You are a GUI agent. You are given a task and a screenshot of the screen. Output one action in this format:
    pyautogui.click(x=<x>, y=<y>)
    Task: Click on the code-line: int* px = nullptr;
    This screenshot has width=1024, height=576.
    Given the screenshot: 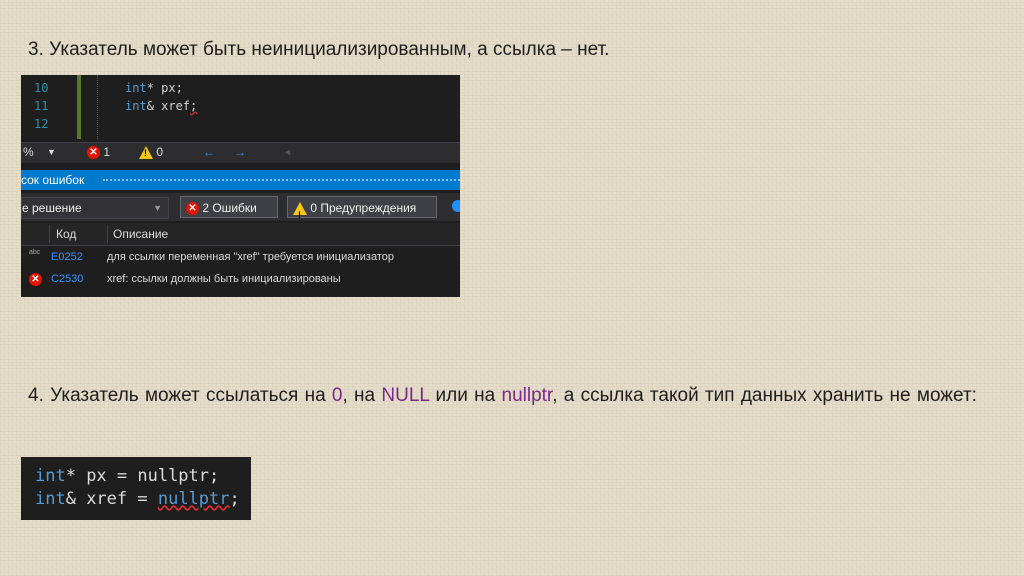 What is the action you would take?
    pyautogui.click(x=127, y=476)
    